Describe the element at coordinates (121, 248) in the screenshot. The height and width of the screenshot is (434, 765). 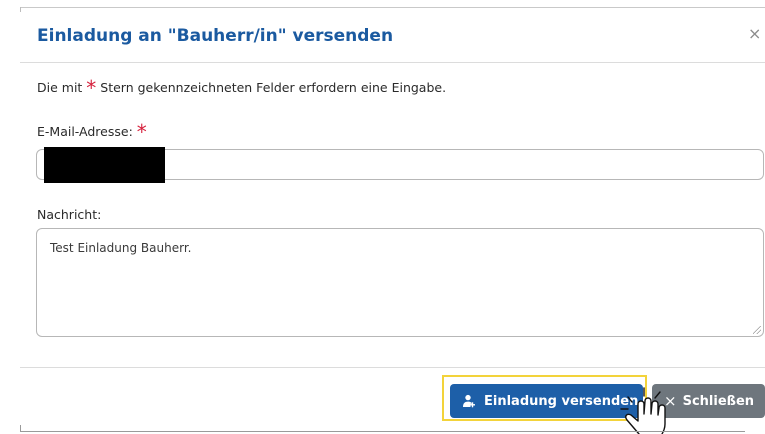
I see `message-text: Test Einladung Bauherr.` at that location.